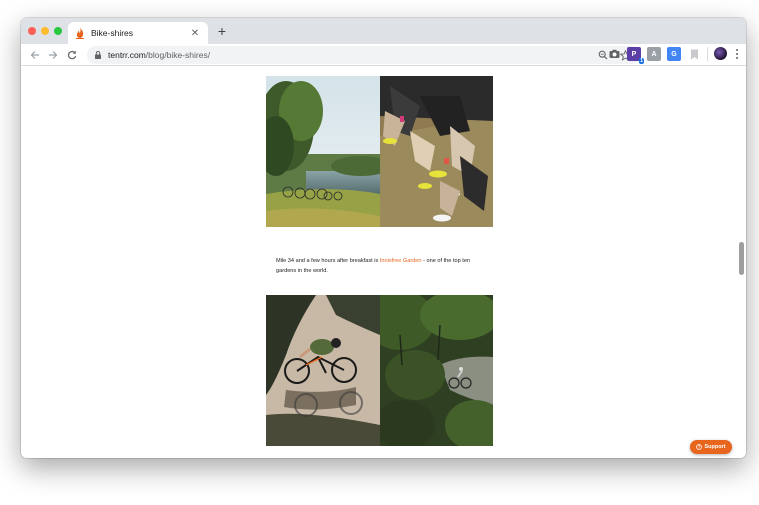 This screenshot has height=505, width=759. Describe the element at coordinates (694, 54) in the screenshot. I see `bookmark-ext-icon` at that location.